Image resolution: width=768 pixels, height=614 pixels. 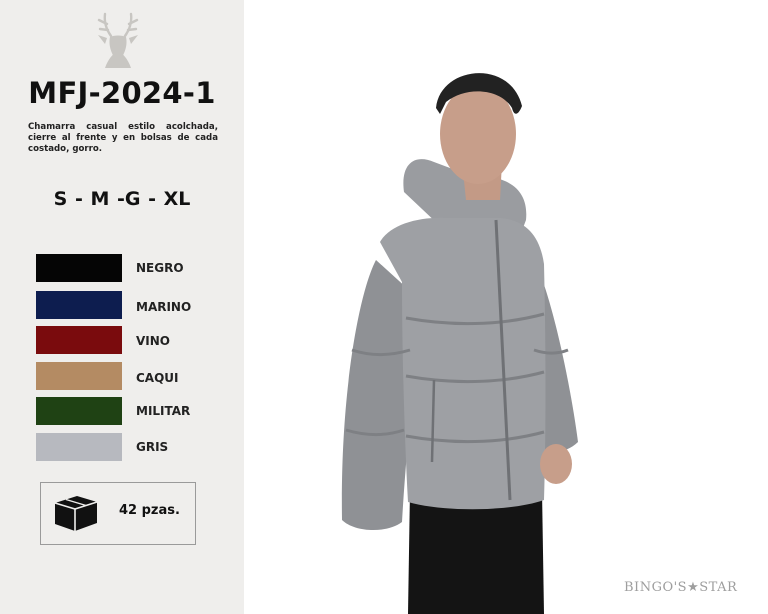 I want to click on color-label-negro: NEGRO, so click(x=160, y=268).